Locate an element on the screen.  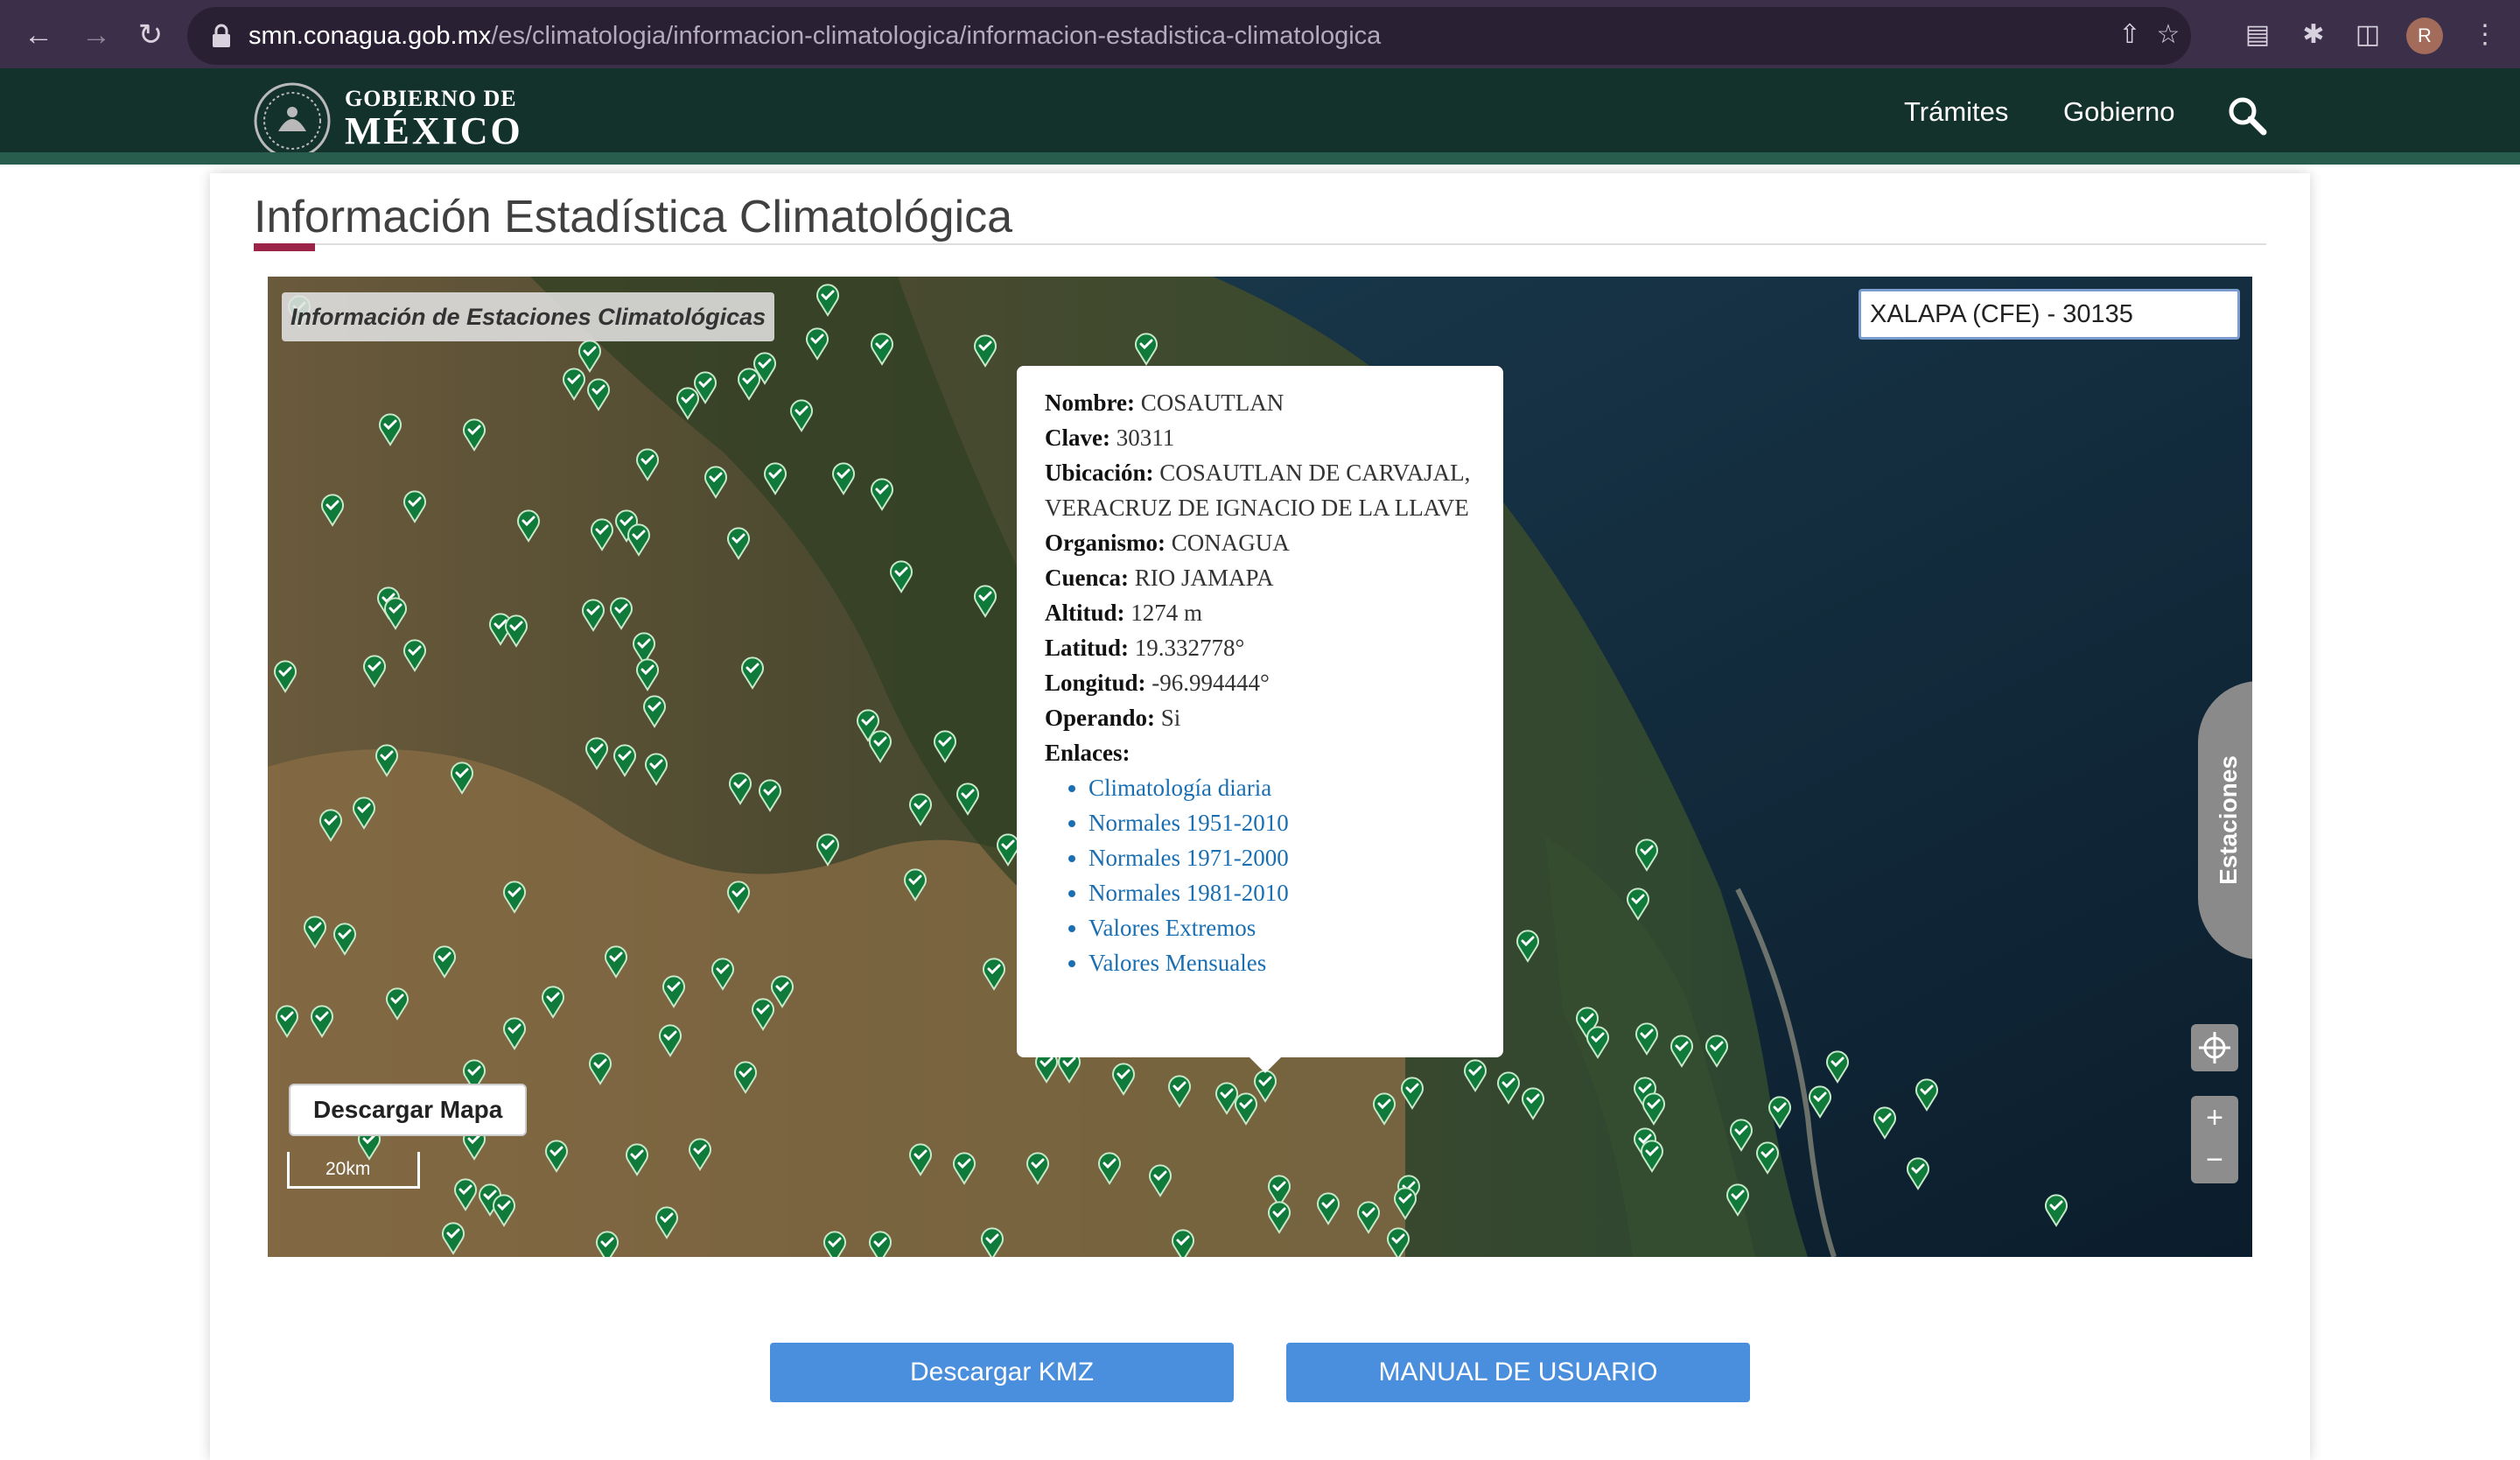
share-icon: ⇧ is located at coordinates (2129, 35).